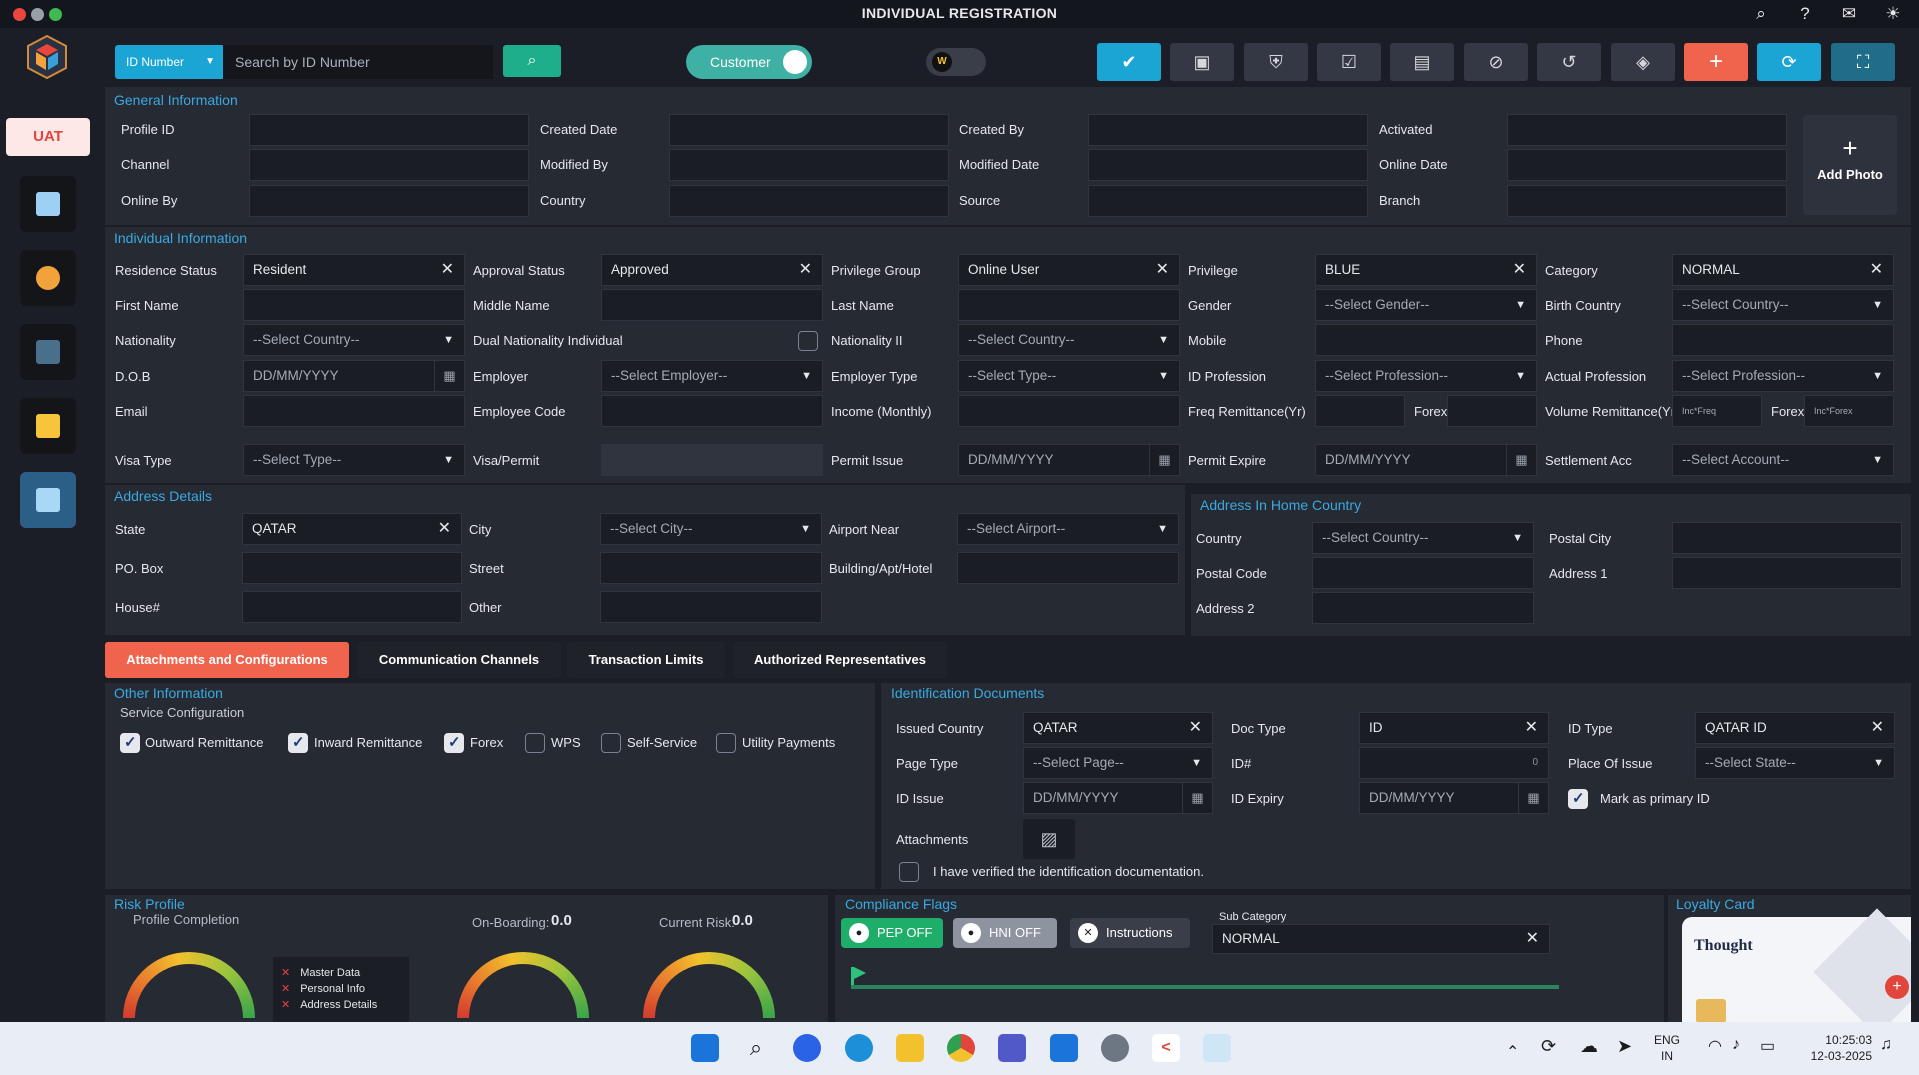 The image size is (1919, 1075). Describe the element at coordinates (1849, 411) in the screenshot. I see `volume-forex-input: Inc*Forex` at that location.